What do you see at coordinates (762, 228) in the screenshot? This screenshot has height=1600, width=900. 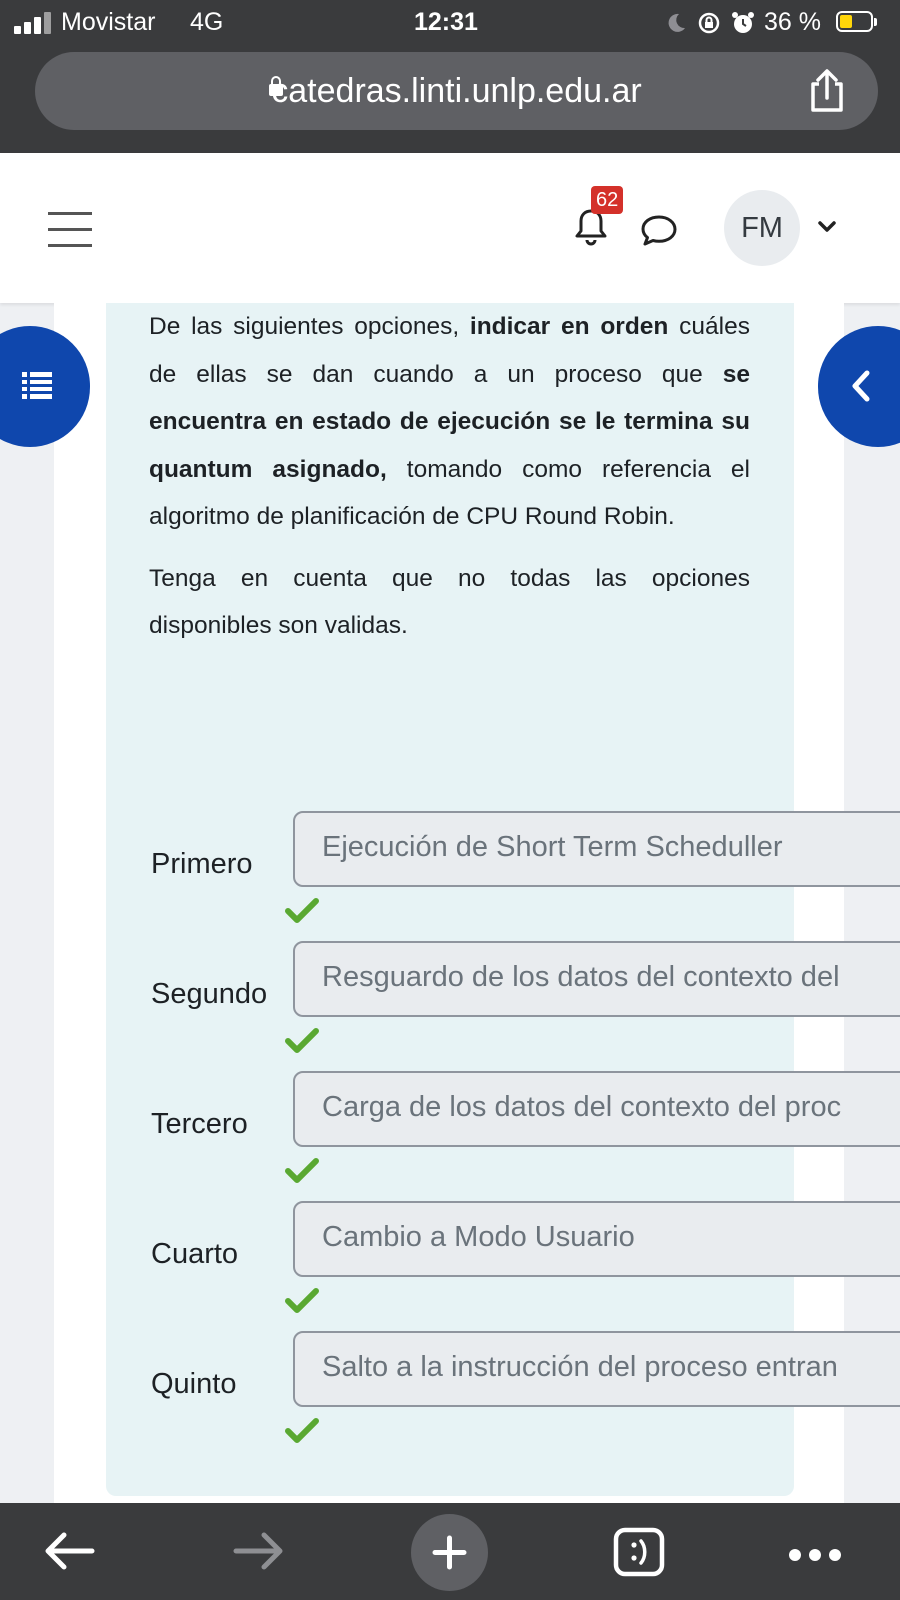 I see `avatar: FM` at bounding box center [762, 228].